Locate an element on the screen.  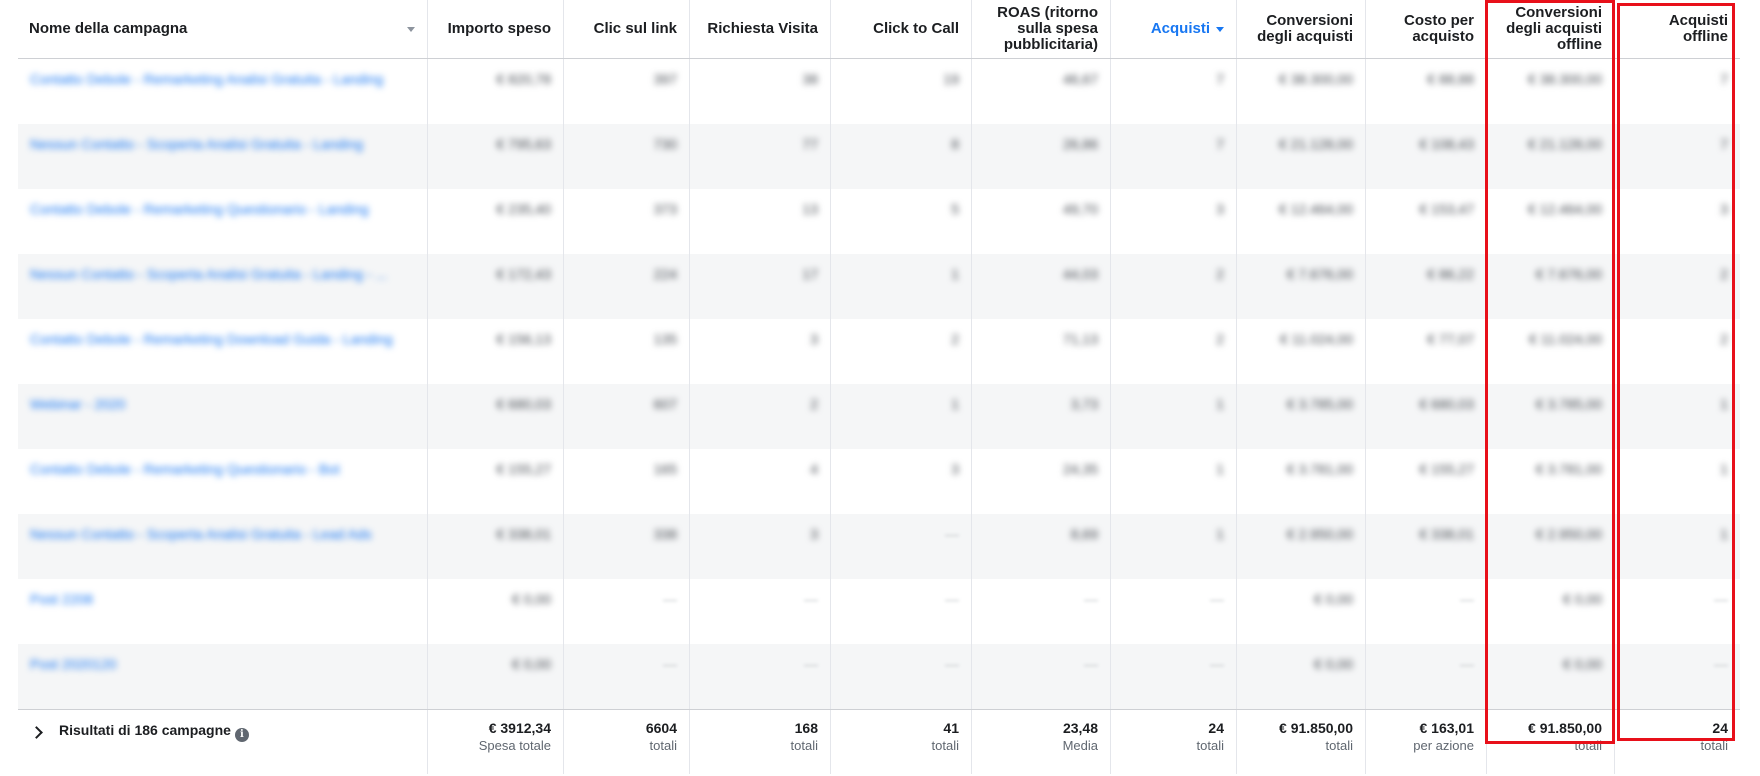
column-header-spend: Importo speso is located at coordinates (496, 29).